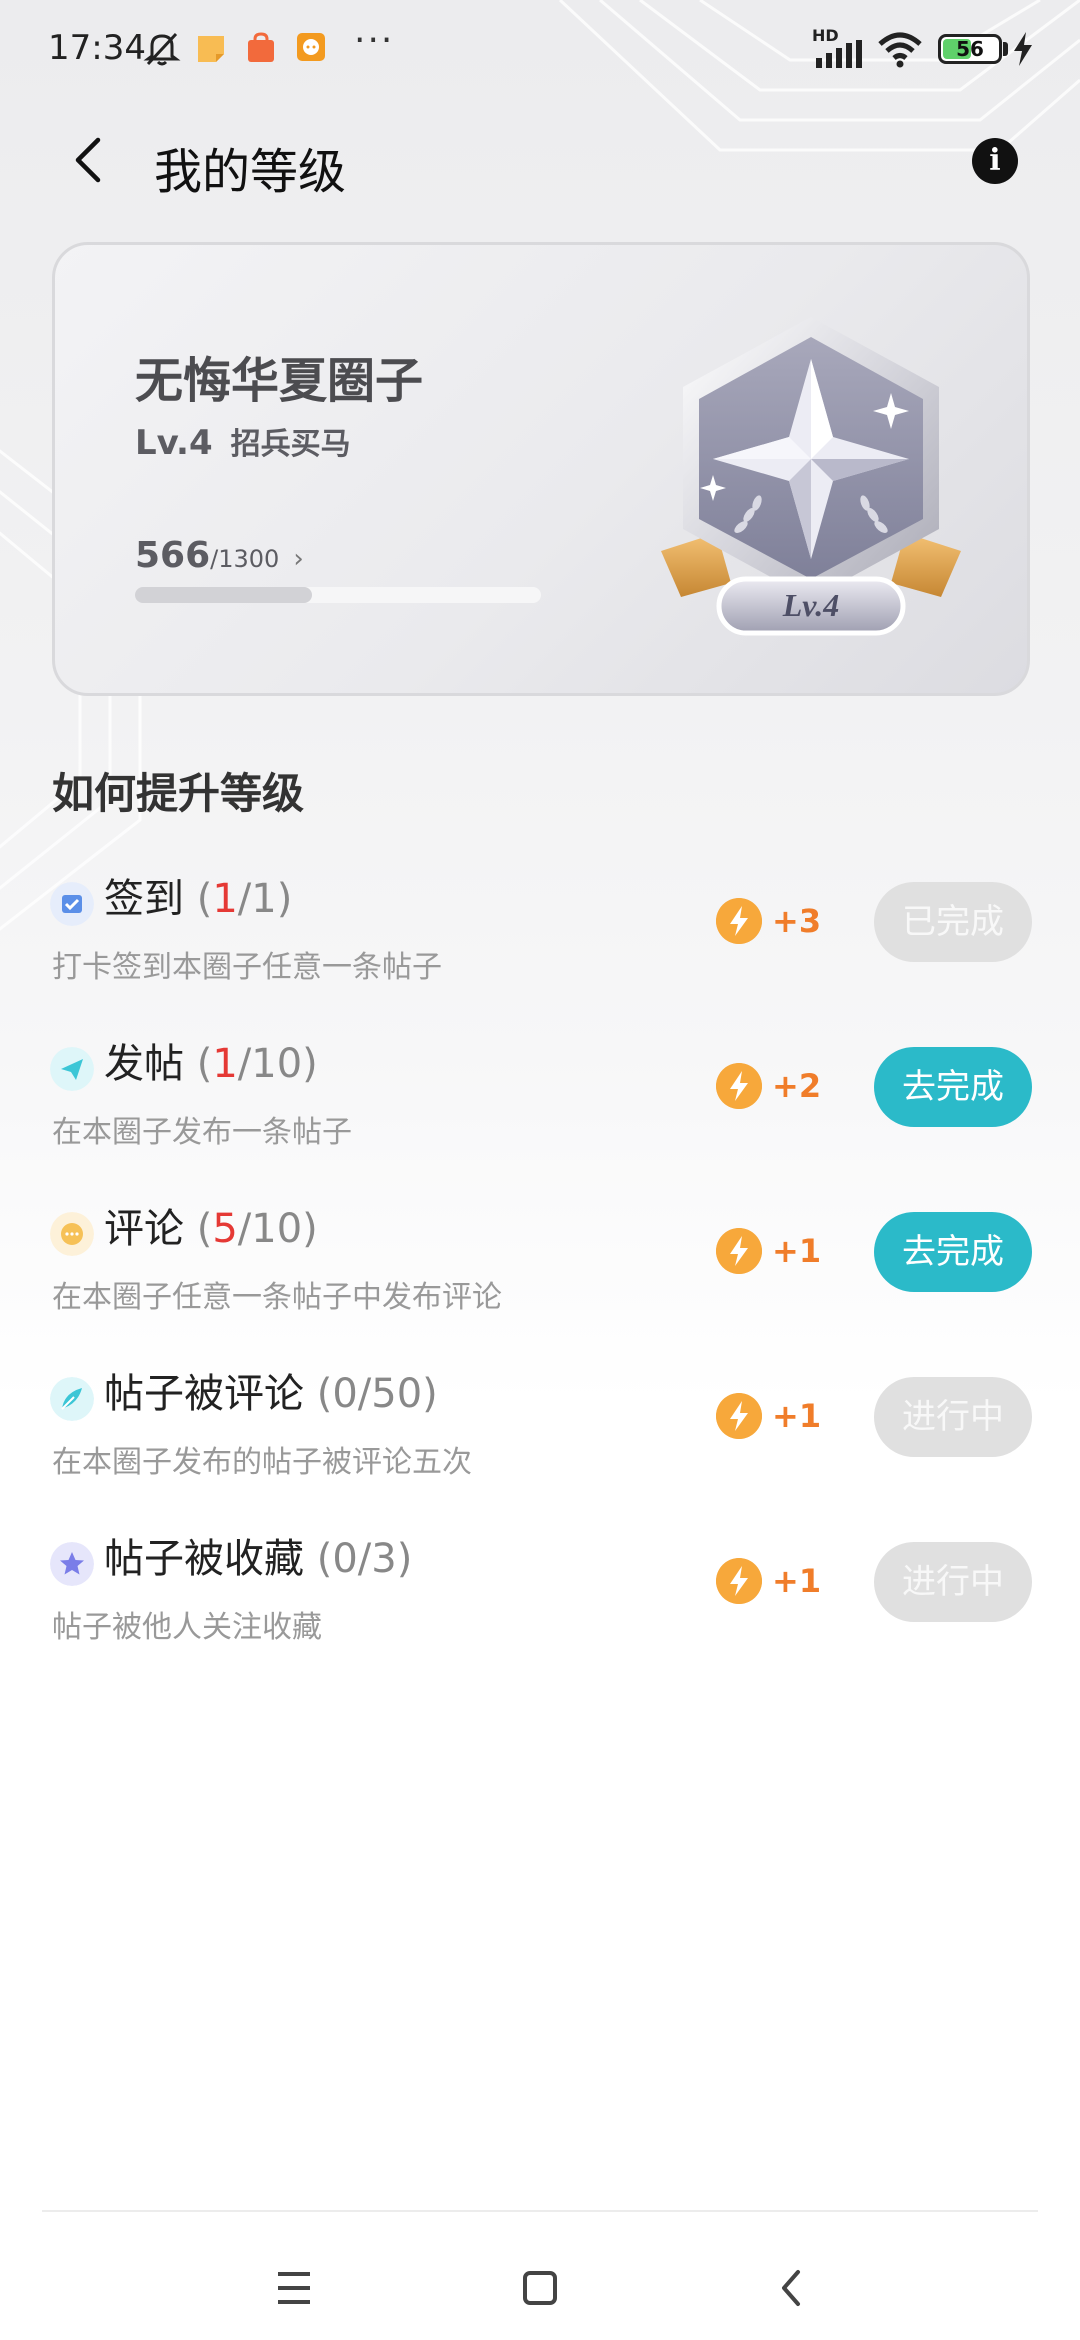 The width and height of the screenshot is (1080, 2340). Describe the element at coordinates (261, 47) in the screenshot. I see `shopping-bag-icon` at that location.